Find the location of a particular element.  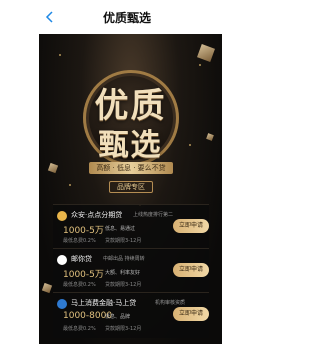

product-tags: 大额、利率友好 is located at coordinates (123, 273).